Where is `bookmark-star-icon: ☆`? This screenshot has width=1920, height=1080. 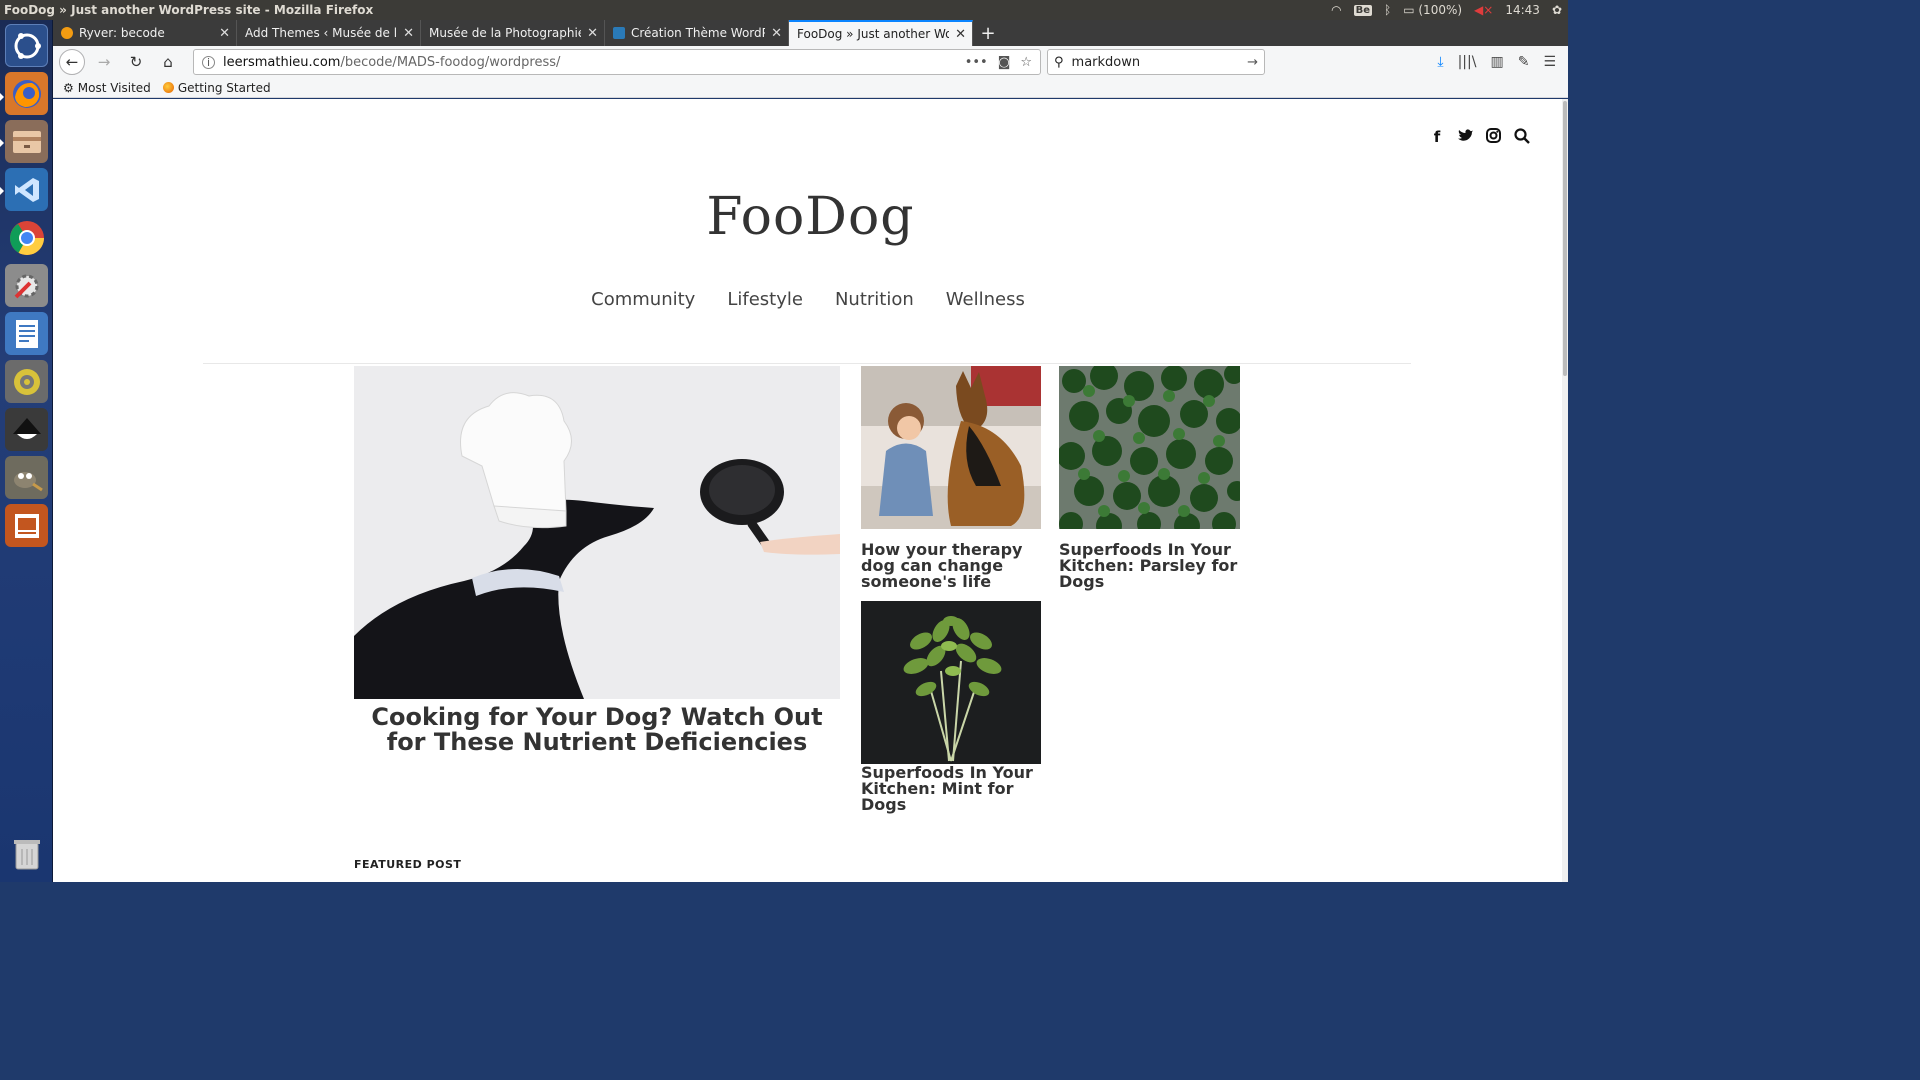 bookmark-star-icon: ☆ is located at coordinates (1026, 62).